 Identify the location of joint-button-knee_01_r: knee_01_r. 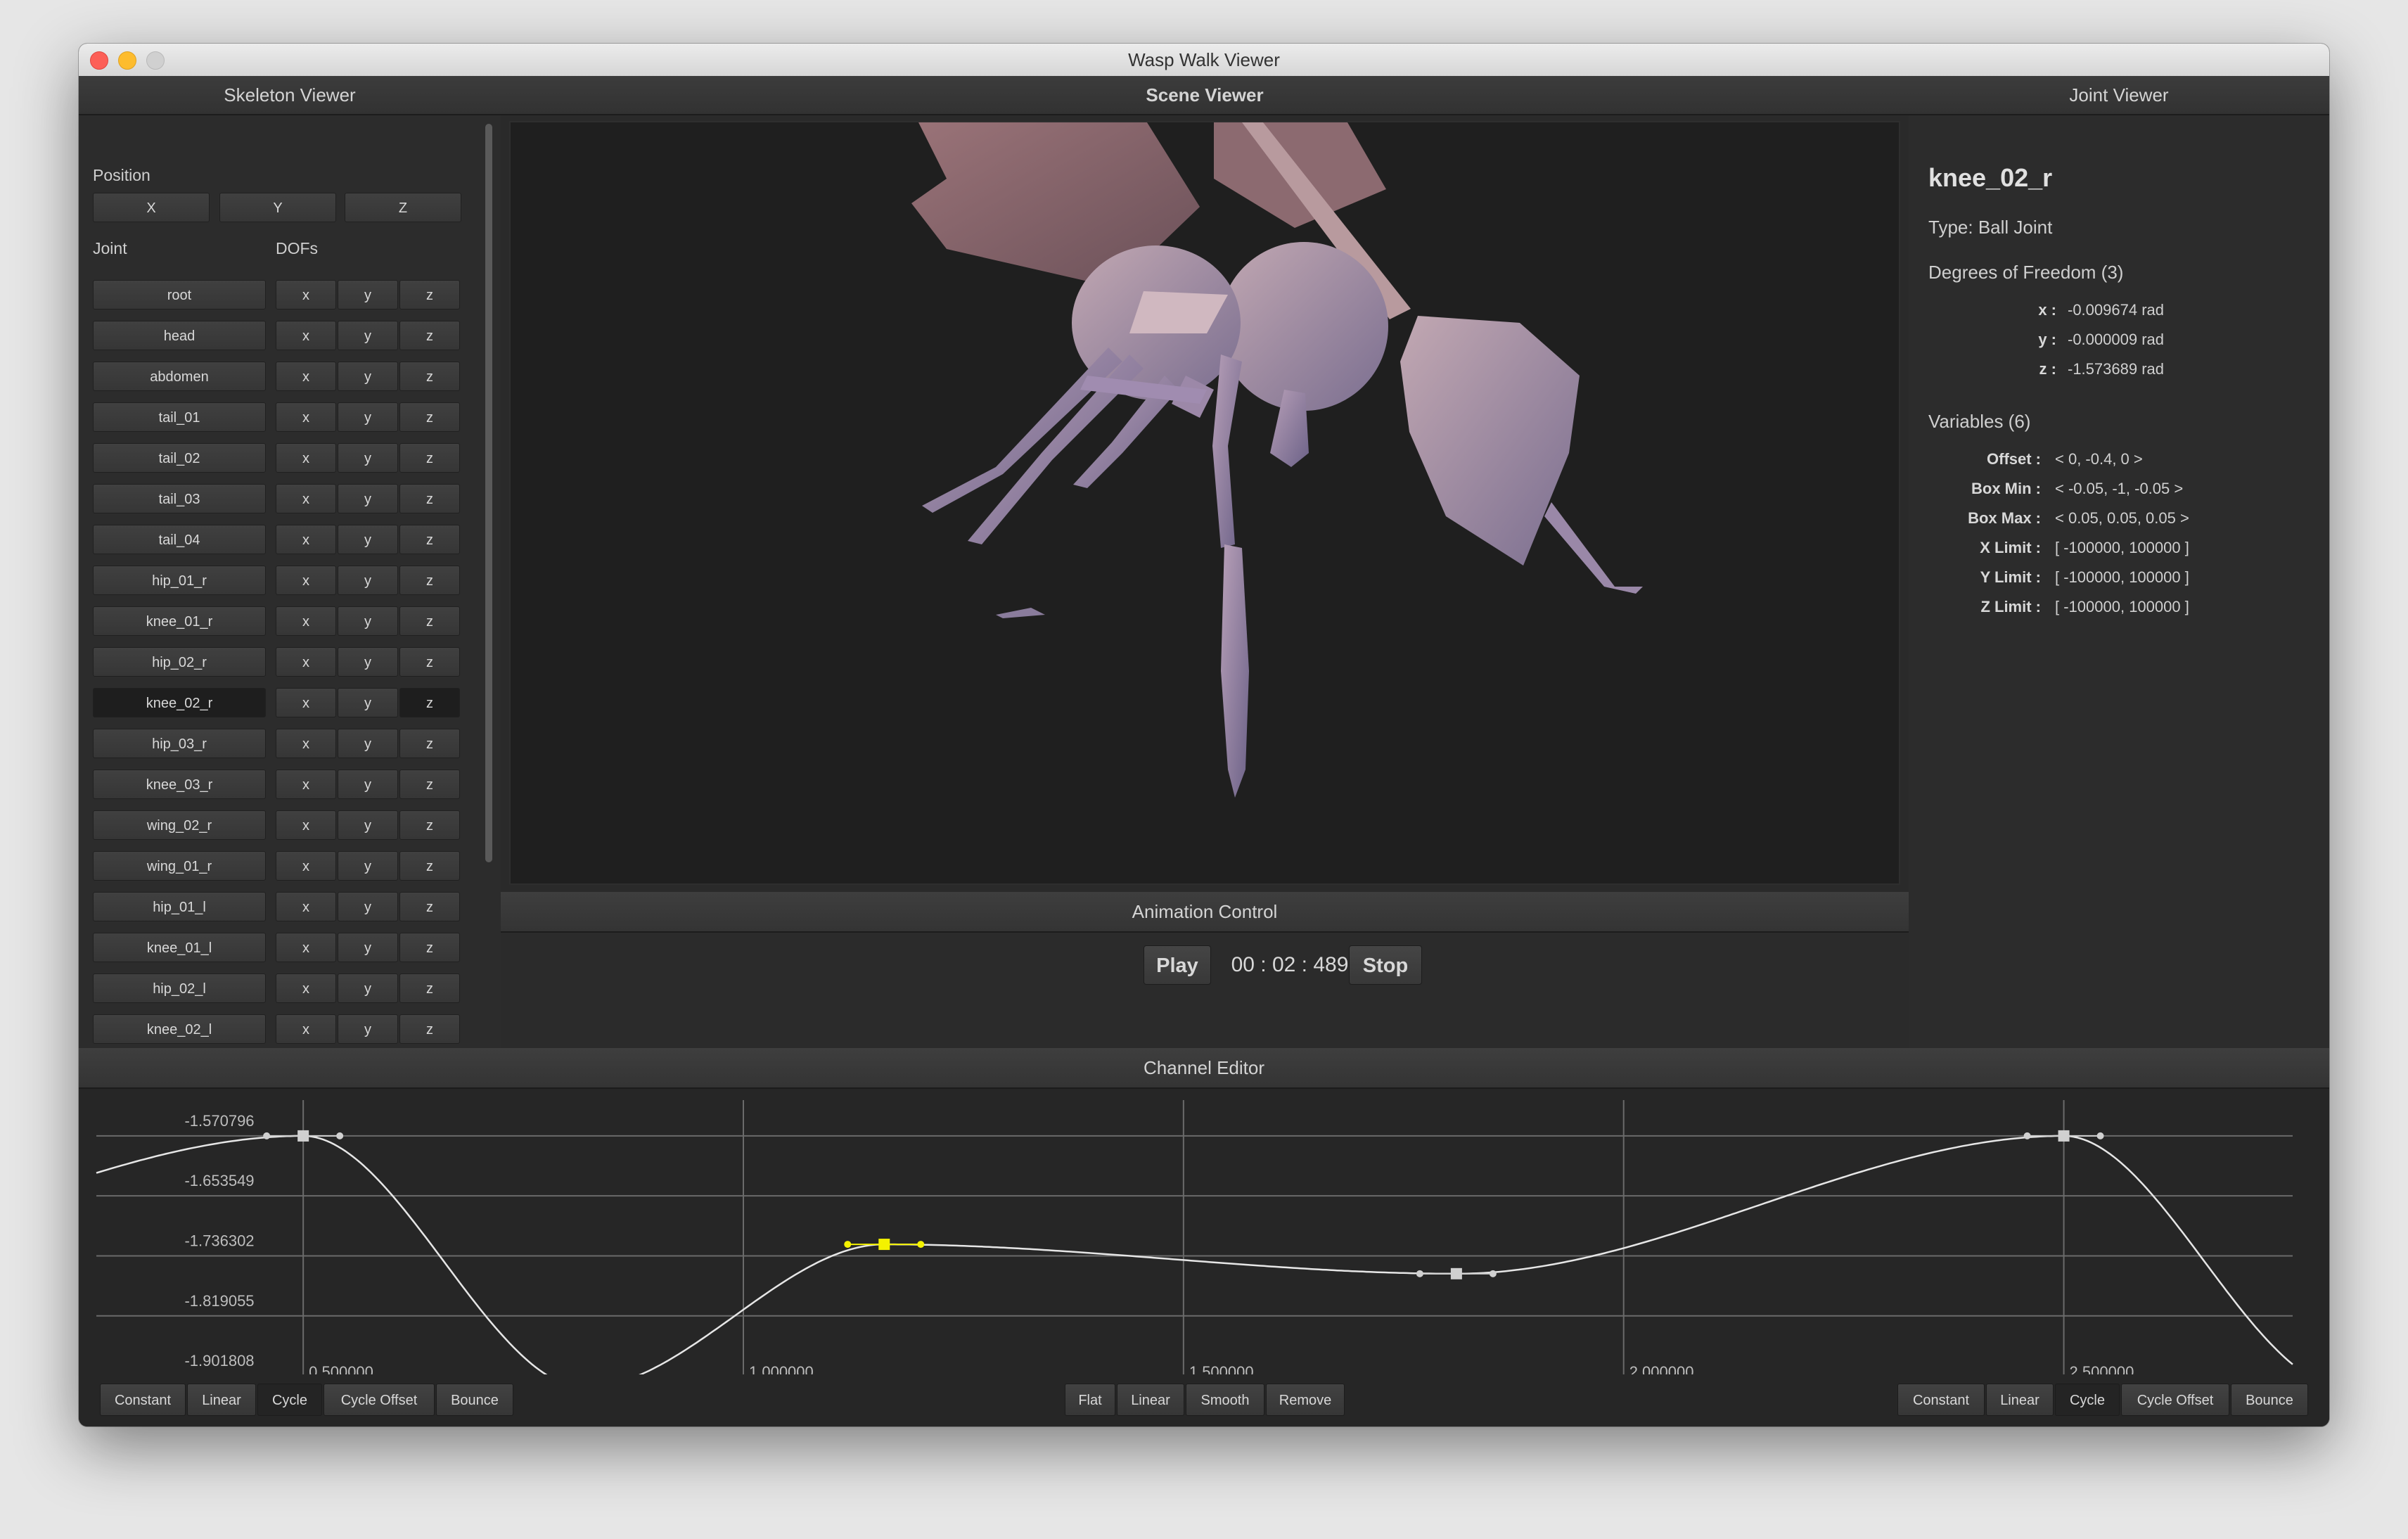
(179, 621).